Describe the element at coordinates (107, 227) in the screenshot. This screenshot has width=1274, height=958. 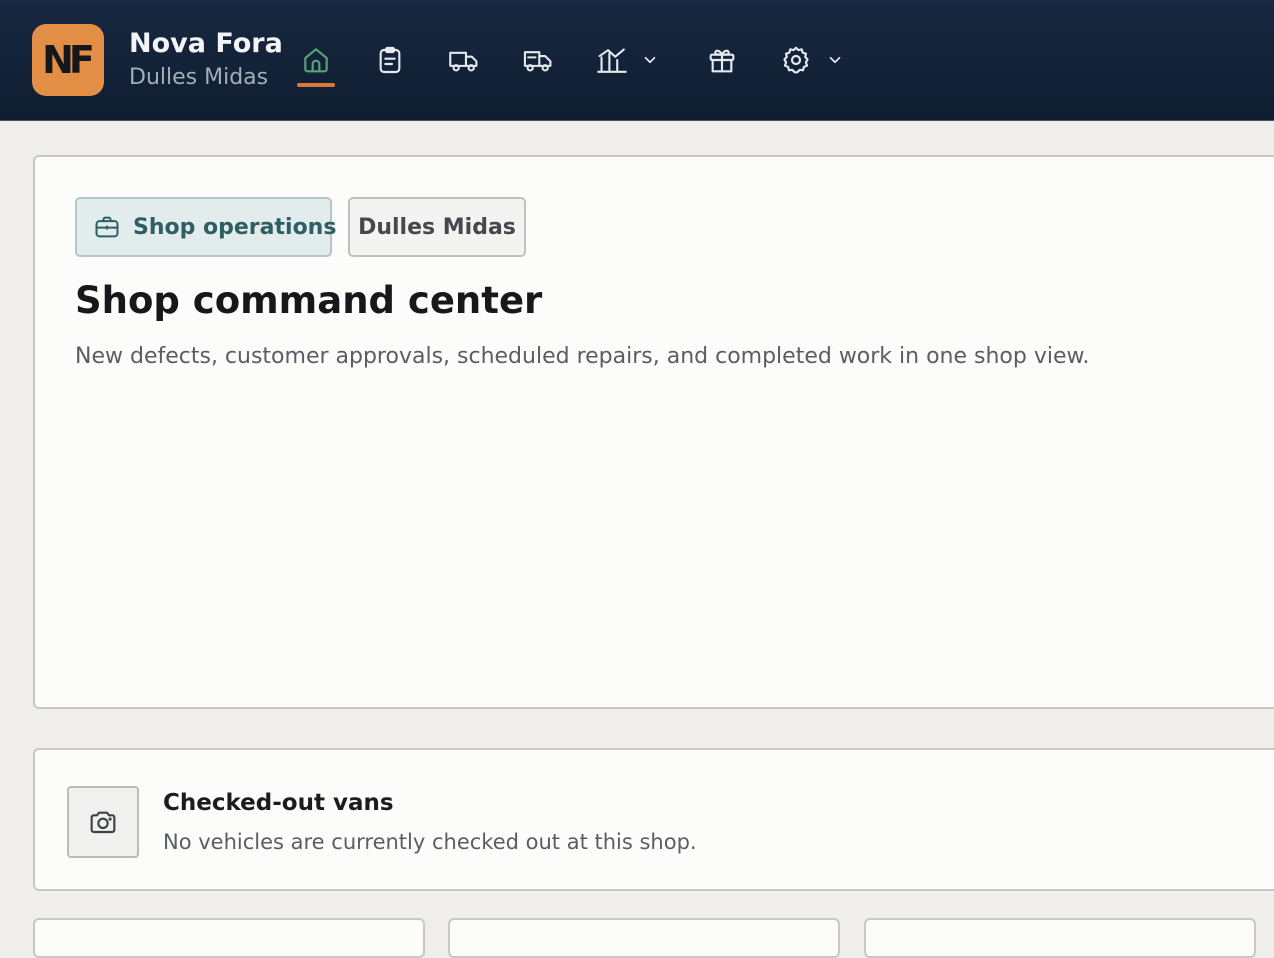
I see `briefcase-icon` at that location.